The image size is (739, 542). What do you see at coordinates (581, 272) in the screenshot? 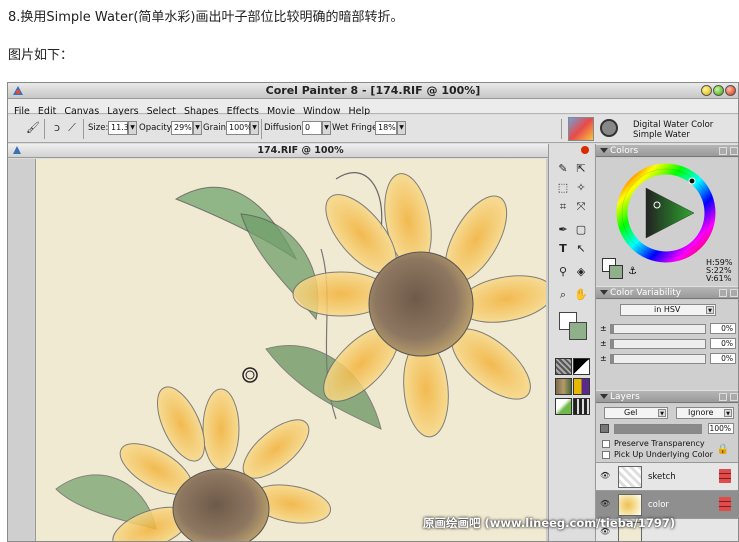
I see `paint-bucket-icon: ◈` at bounding box center [581, 272].